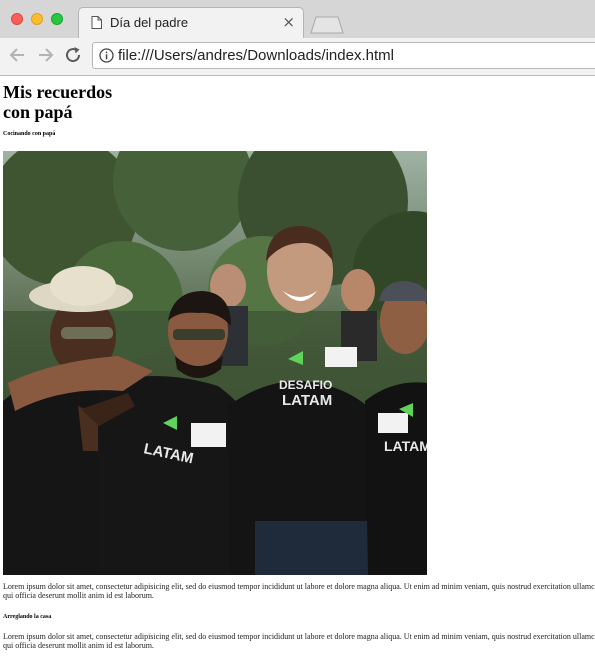  Describe the element at coordinates (18, 55) in the screenshot. I see `back-button` at that location.